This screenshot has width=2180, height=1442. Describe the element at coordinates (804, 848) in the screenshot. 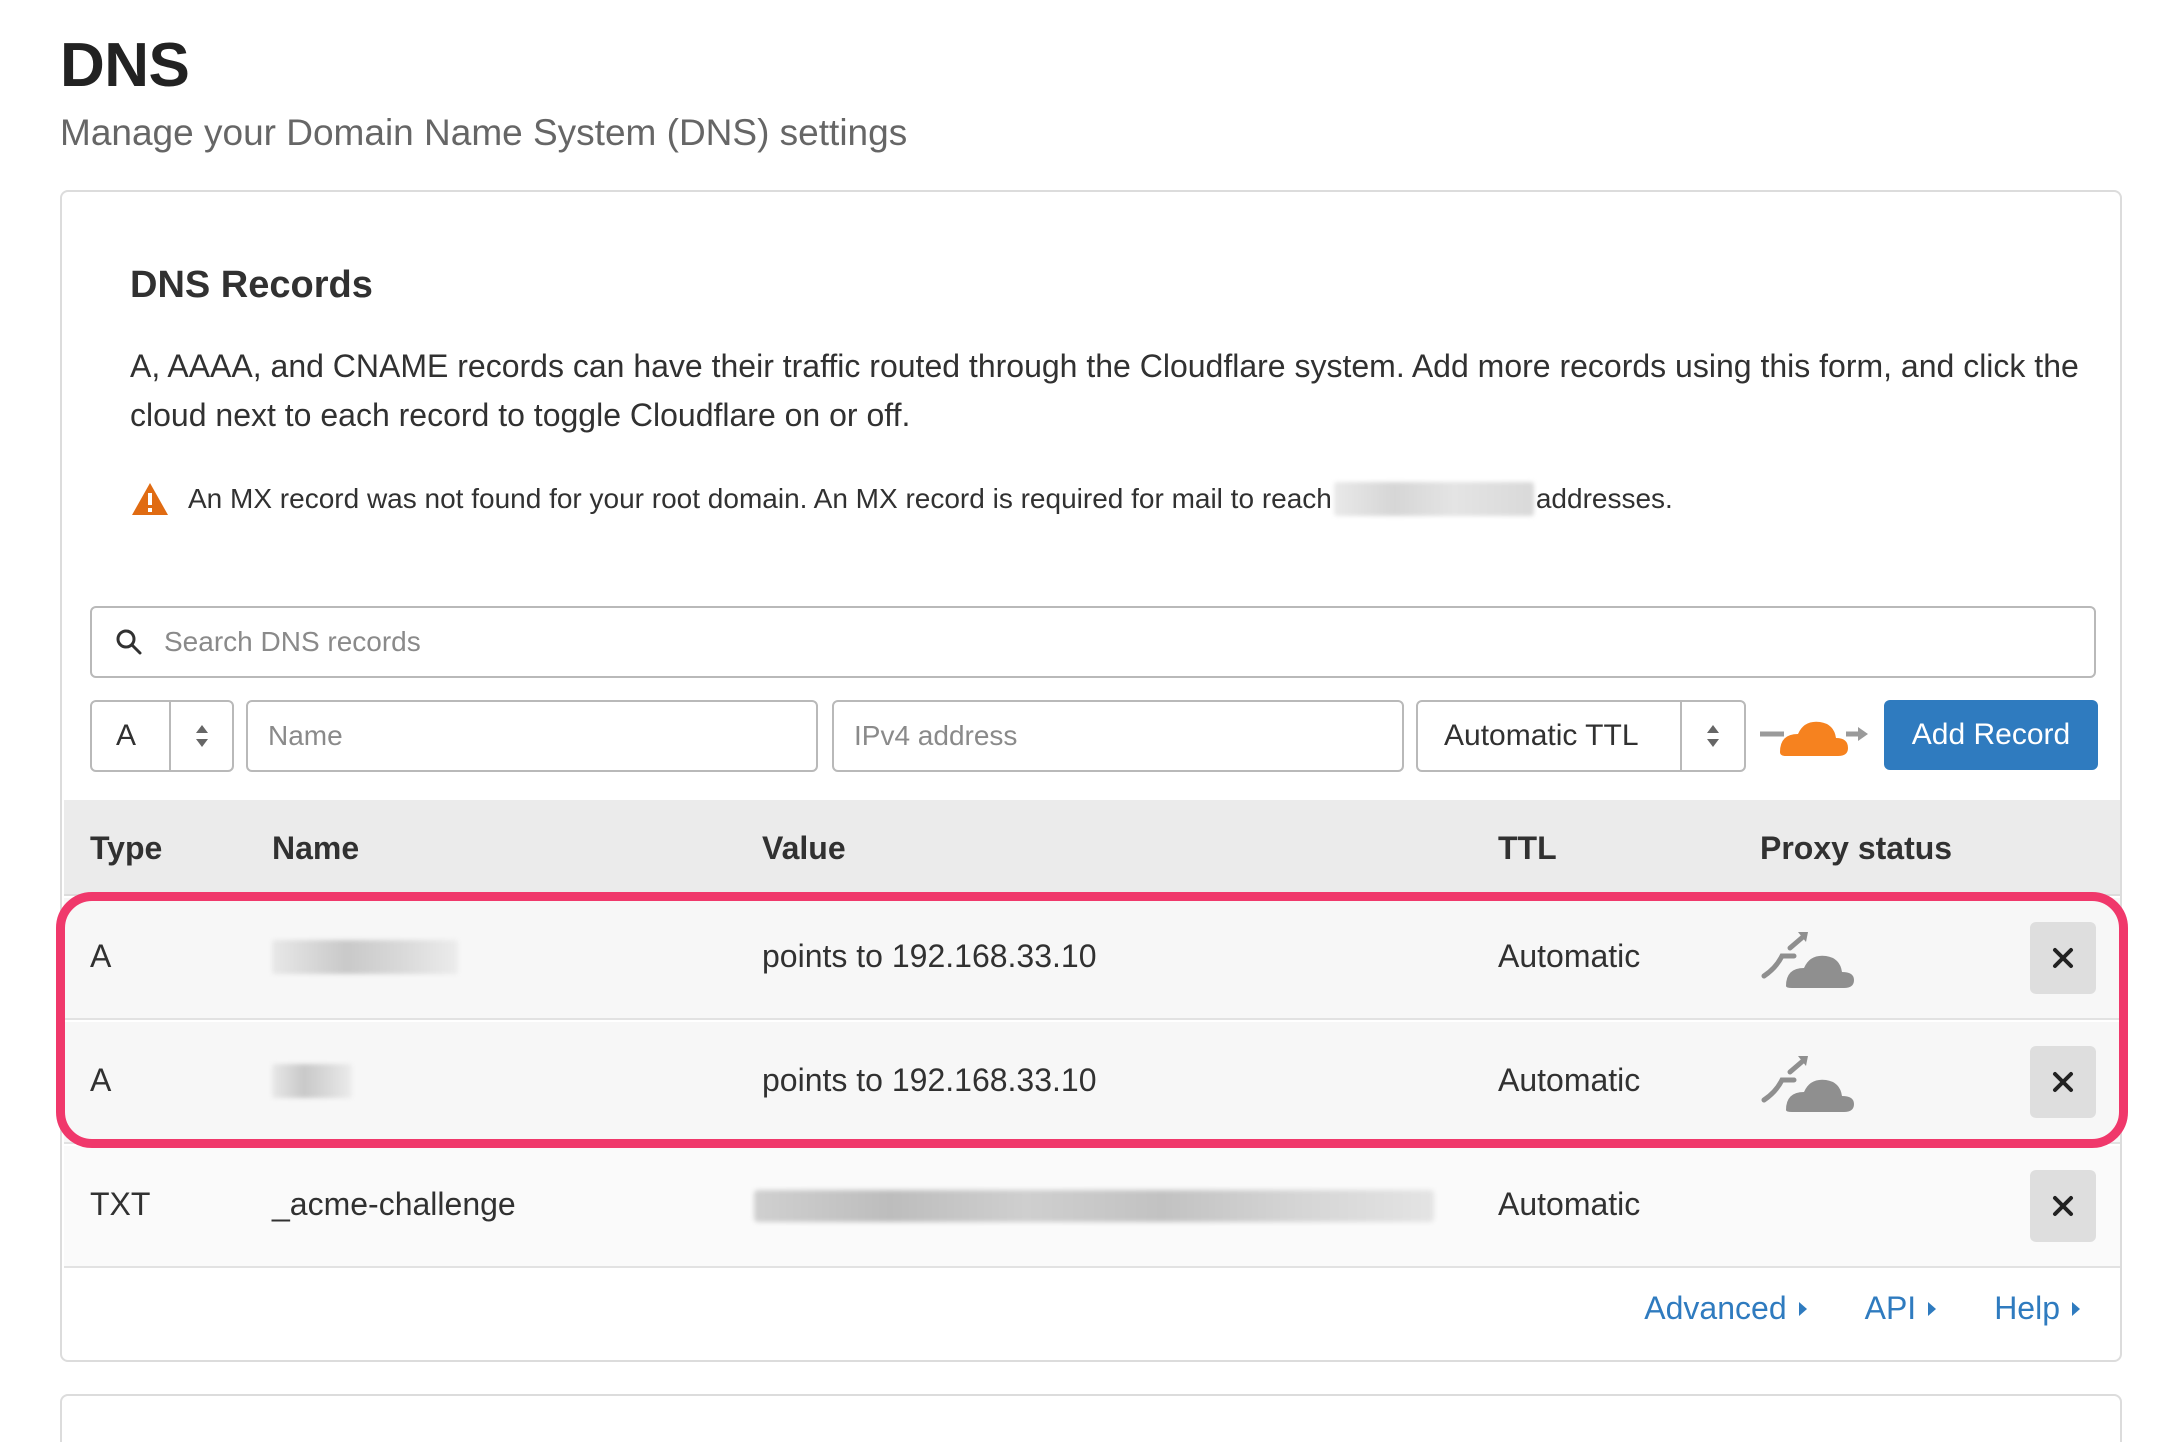

I see `header-value: Value` at that location.